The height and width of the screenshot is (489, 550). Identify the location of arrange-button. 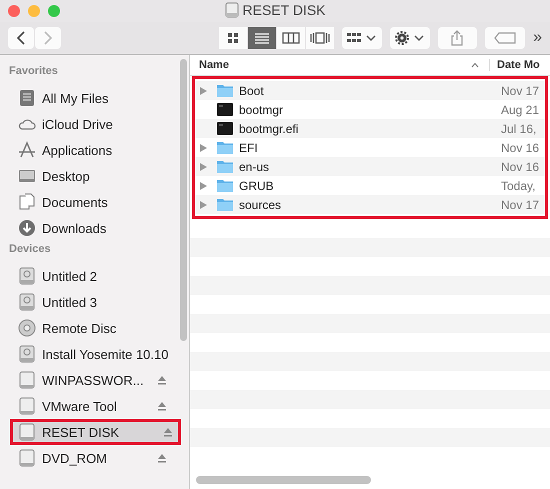
(362, 38).